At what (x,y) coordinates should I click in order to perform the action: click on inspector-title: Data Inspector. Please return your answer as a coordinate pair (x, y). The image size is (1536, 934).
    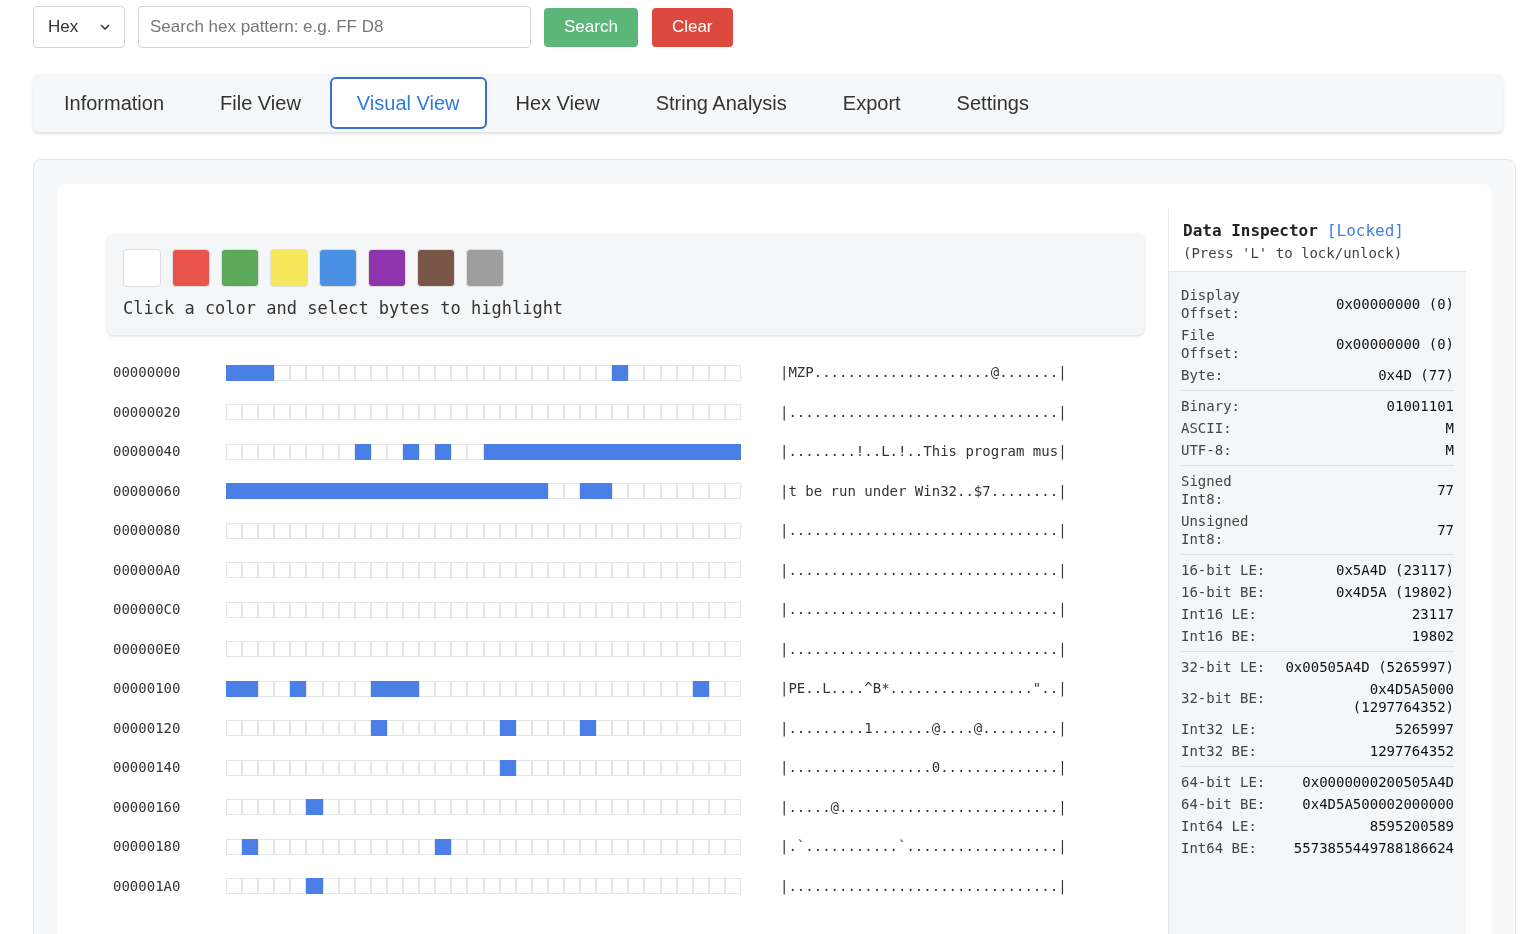
    Looking at the image, I should click on (1250, 231).